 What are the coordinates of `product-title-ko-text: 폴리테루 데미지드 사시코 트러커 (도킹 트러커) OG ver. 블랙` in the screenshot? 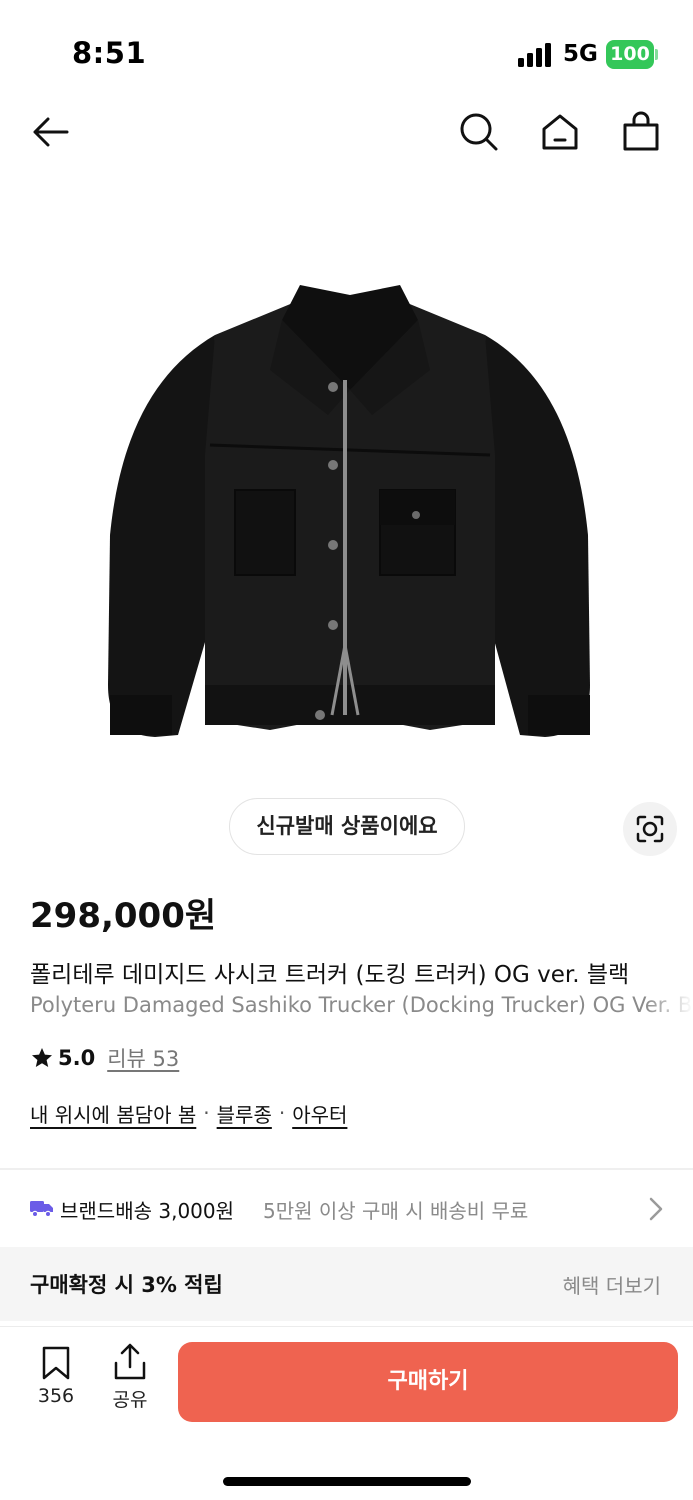 It's located at (330, 975).